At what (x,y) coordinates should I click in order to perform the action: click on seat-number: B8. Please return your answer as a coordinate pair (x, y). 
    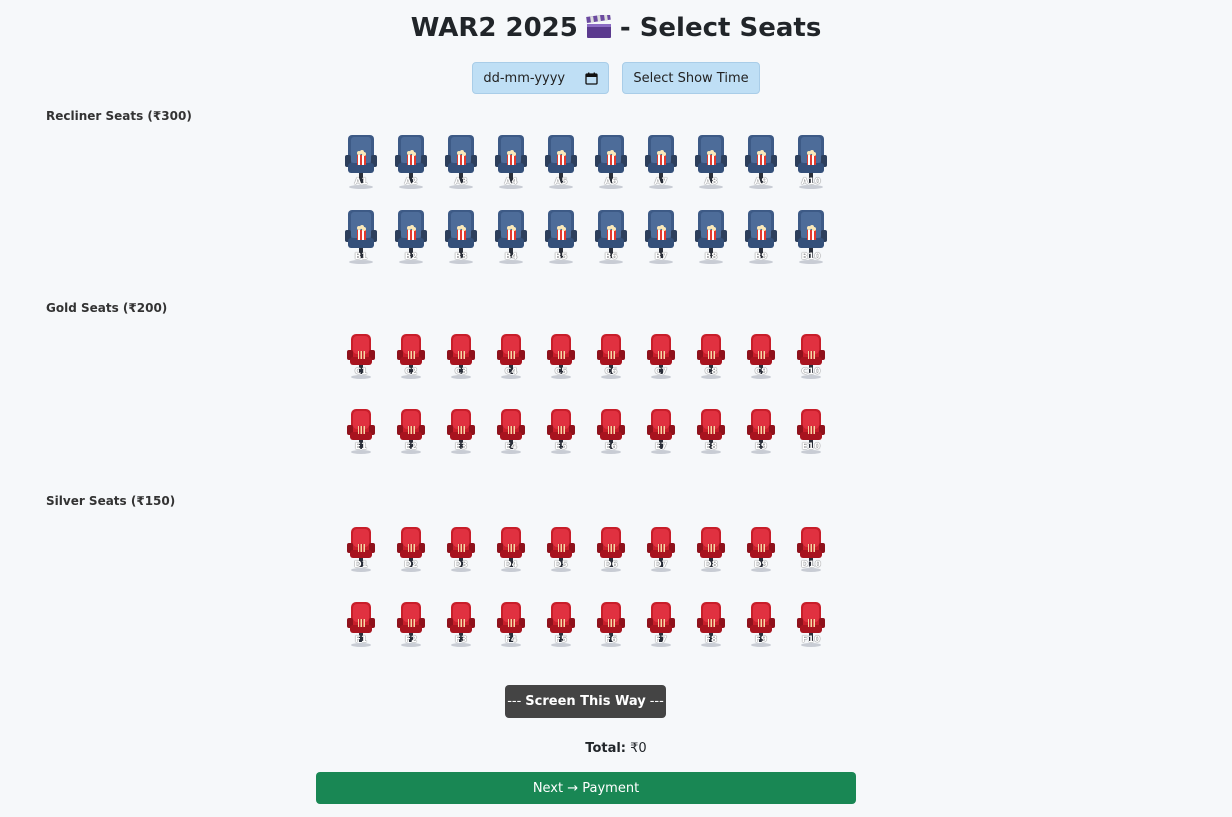
    Looking at the image, I should click on (711, 257).